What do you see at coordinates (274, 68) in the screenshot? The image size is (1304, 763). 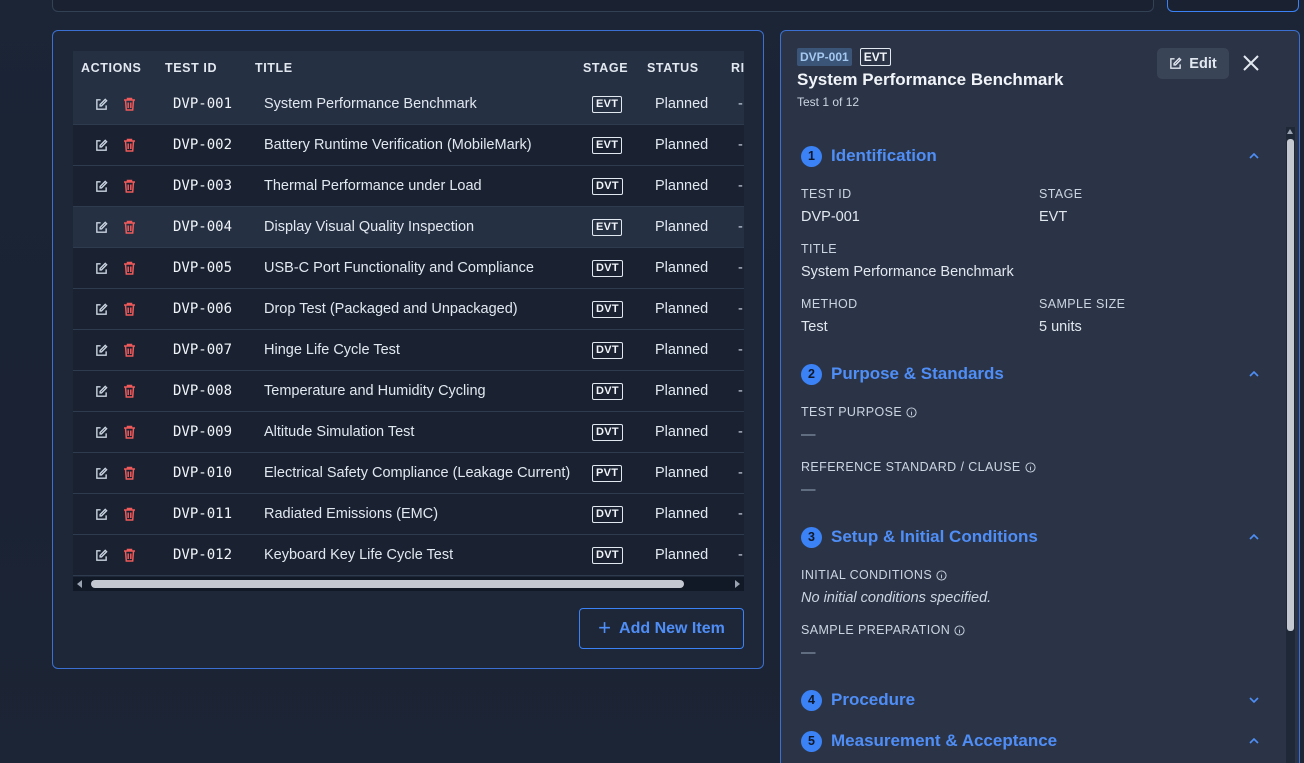 I see `column-header-title: TITLE` at bounding box center [274, 68].